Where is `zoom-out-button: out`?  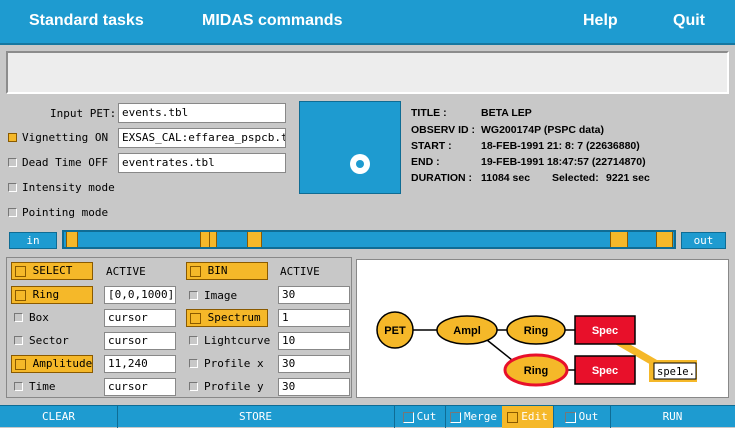
zoom-out-button: out is located at coordinates (703, 240).